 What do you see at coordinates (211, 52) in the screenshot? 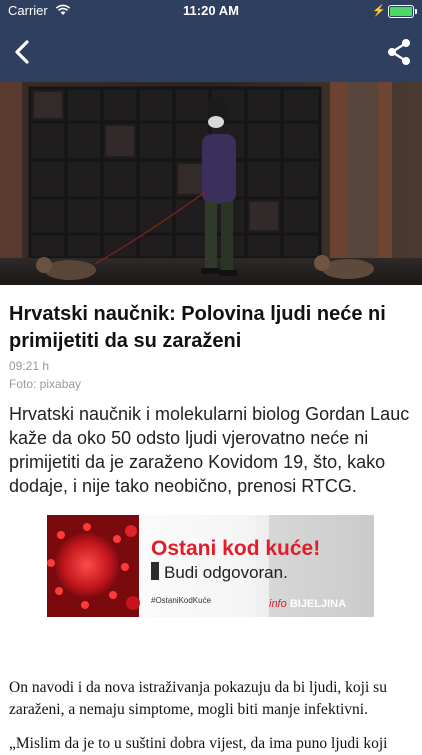
I see `navigation-bar` at bounding box center [211, 52].